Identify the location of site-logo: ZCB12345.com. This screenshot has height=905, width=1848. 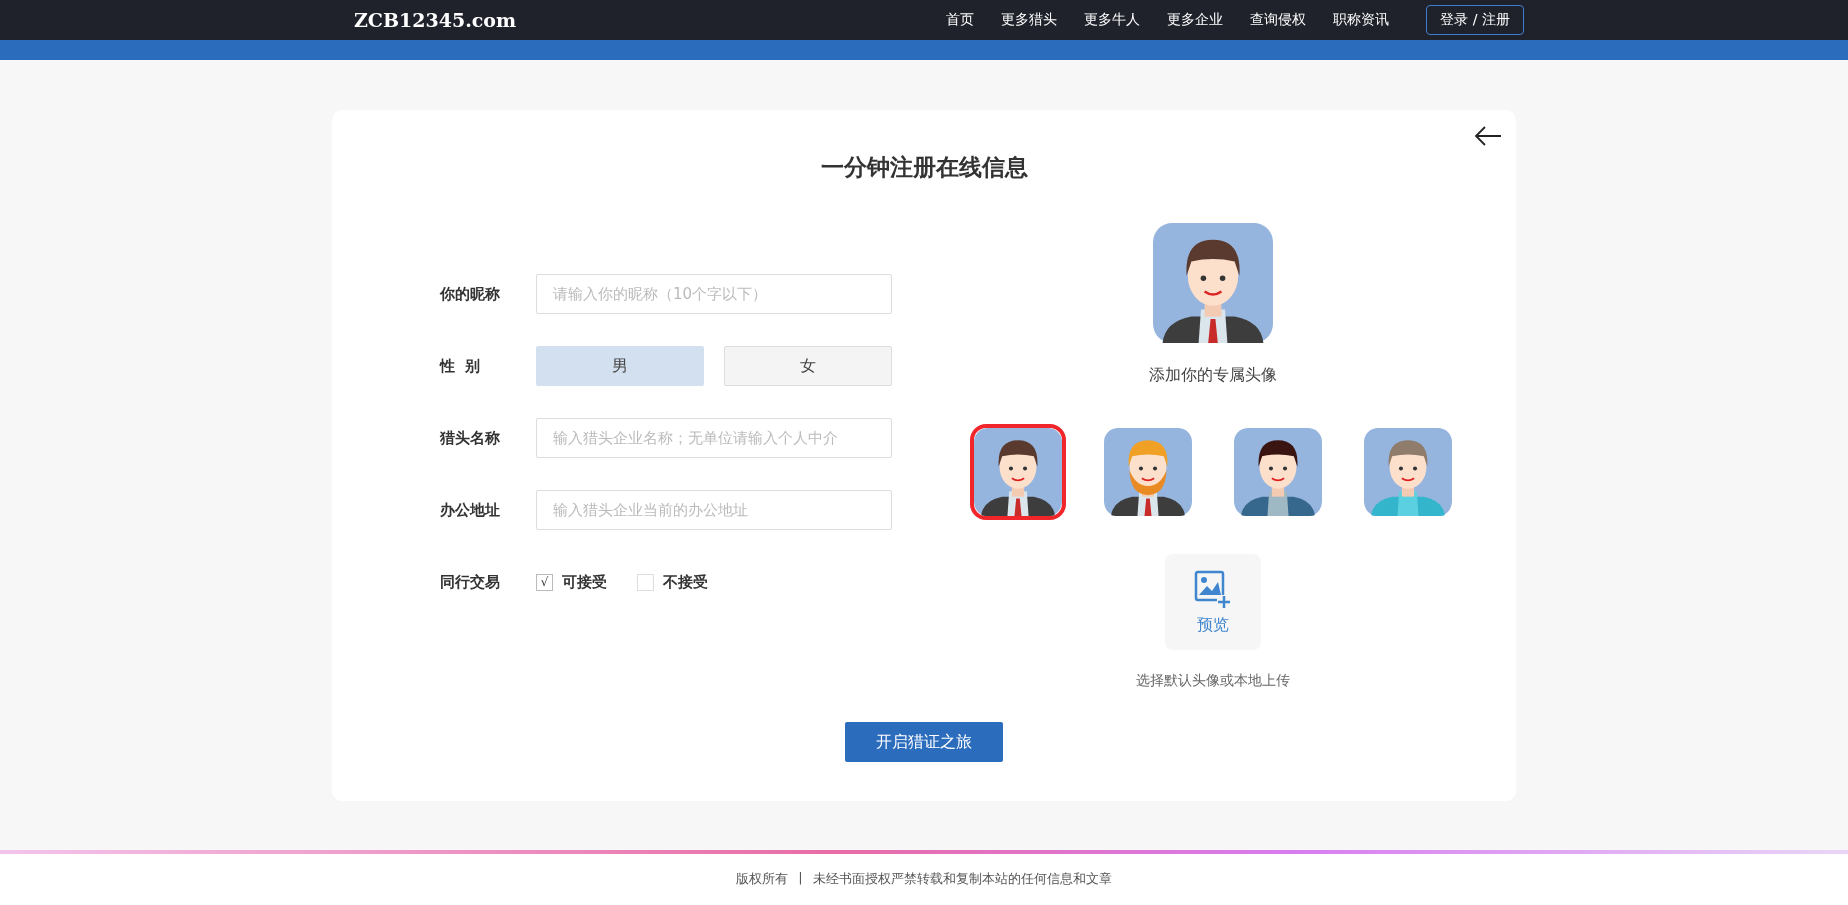
(435, 20).